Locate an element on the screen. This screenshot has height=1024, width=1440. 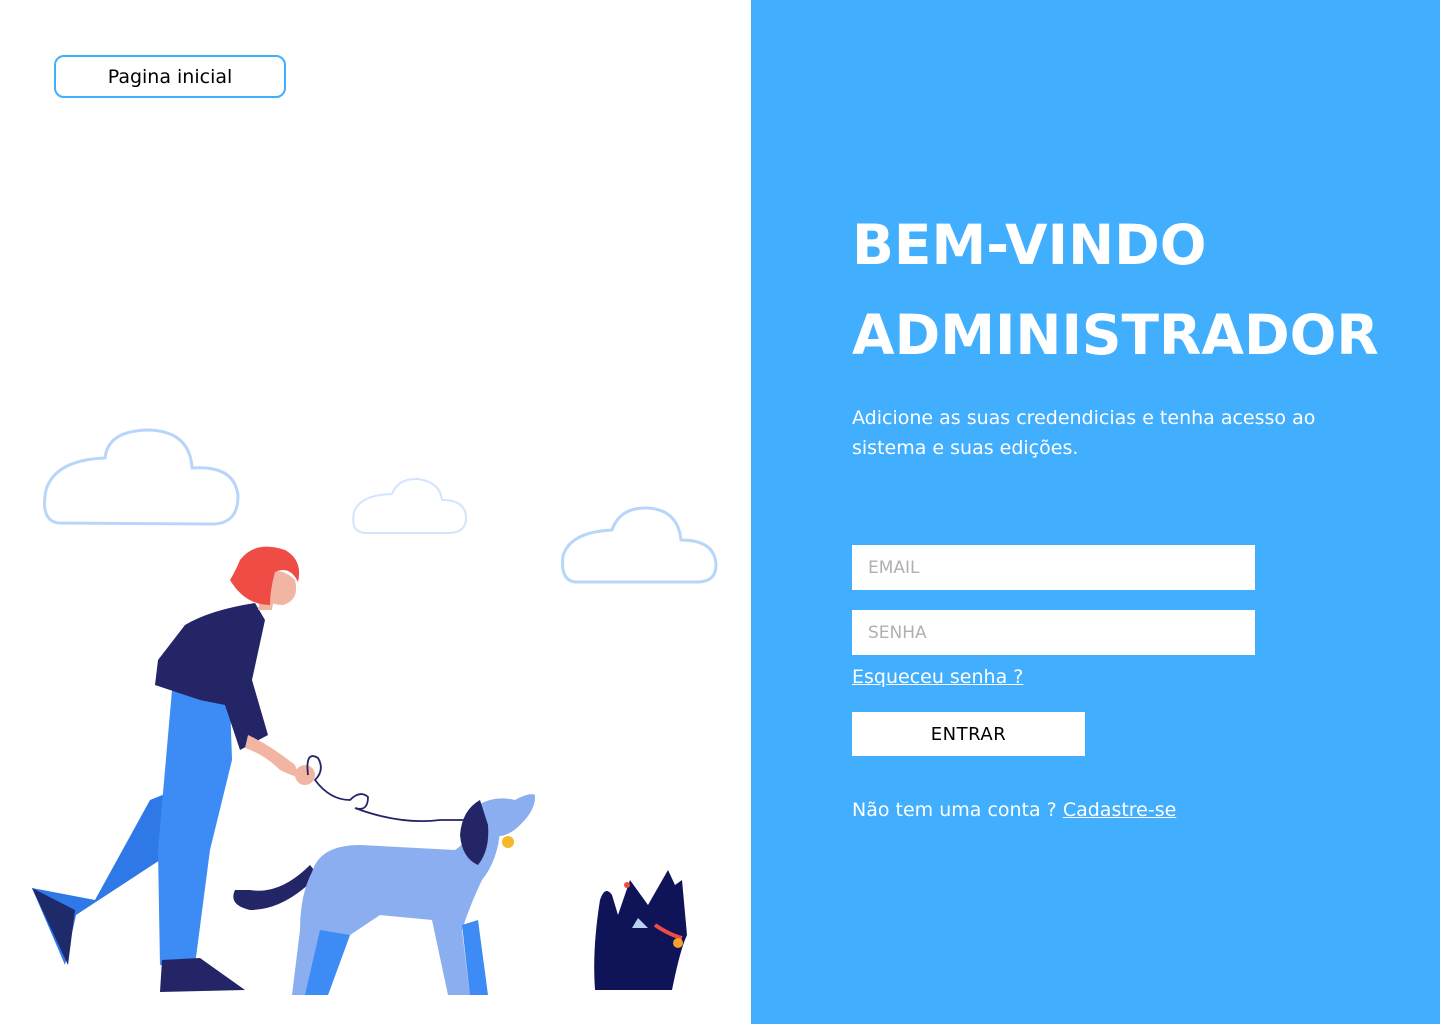
page-title: BEM-VINDO ADMINISTRADOR is located at coordinates (1142, 290).